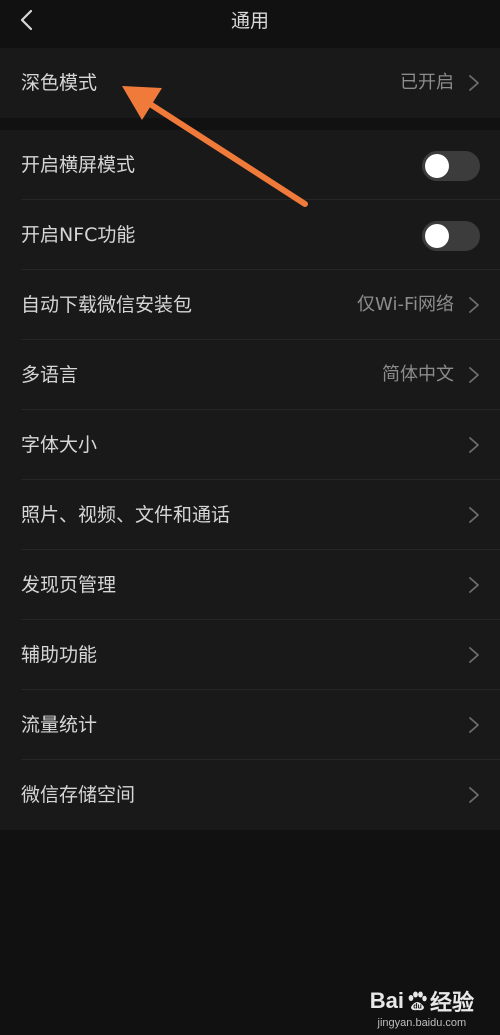 This screenshot has width=500, height=1035. What do you see at coordinates (386, 1000) in the screenshot?
I see `watermark-brand-left: Bai` at bounding box center [386, 1000].